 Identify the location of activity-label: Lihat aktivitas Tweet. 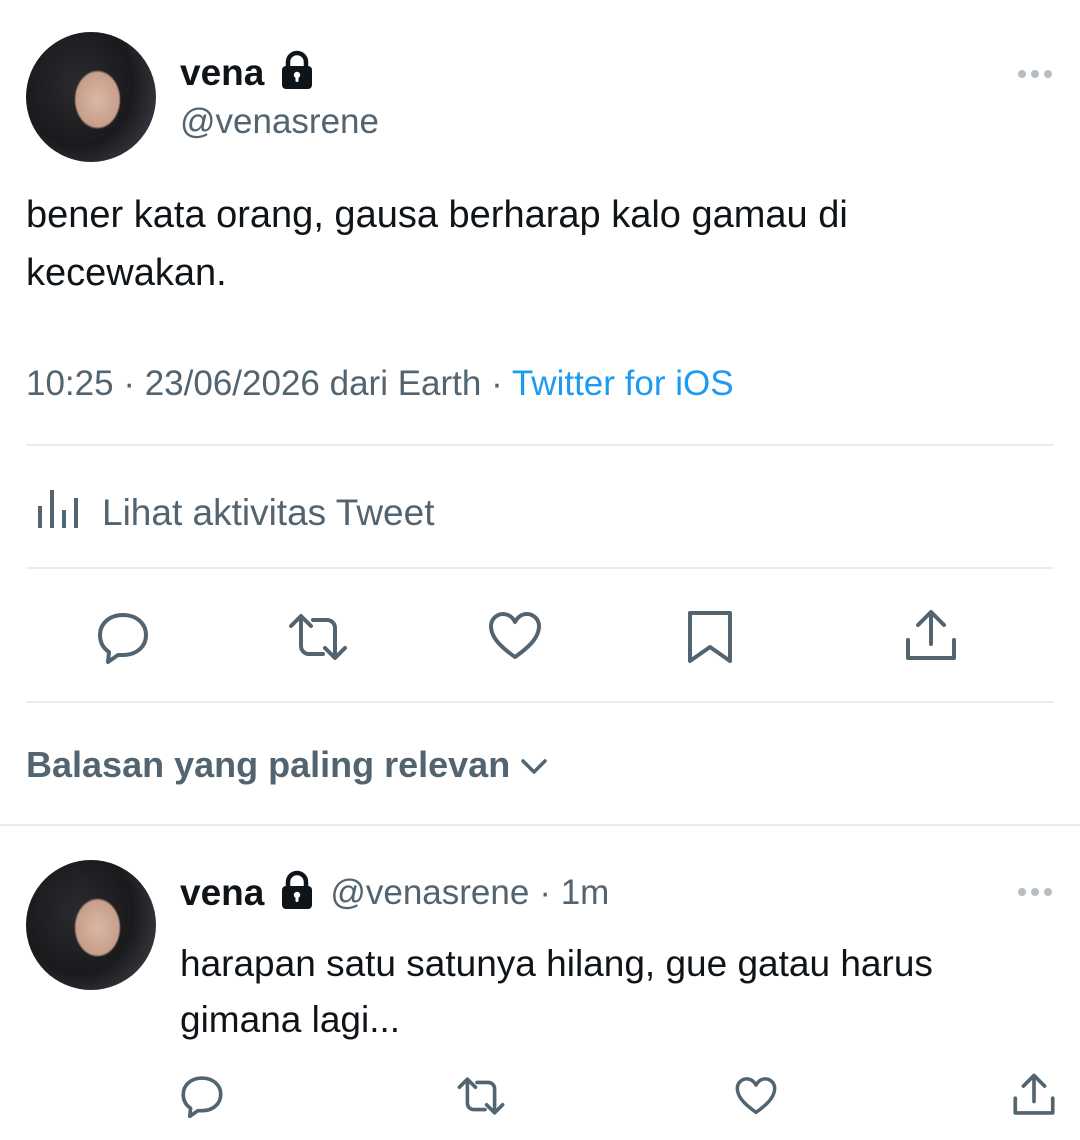
(268, 512).